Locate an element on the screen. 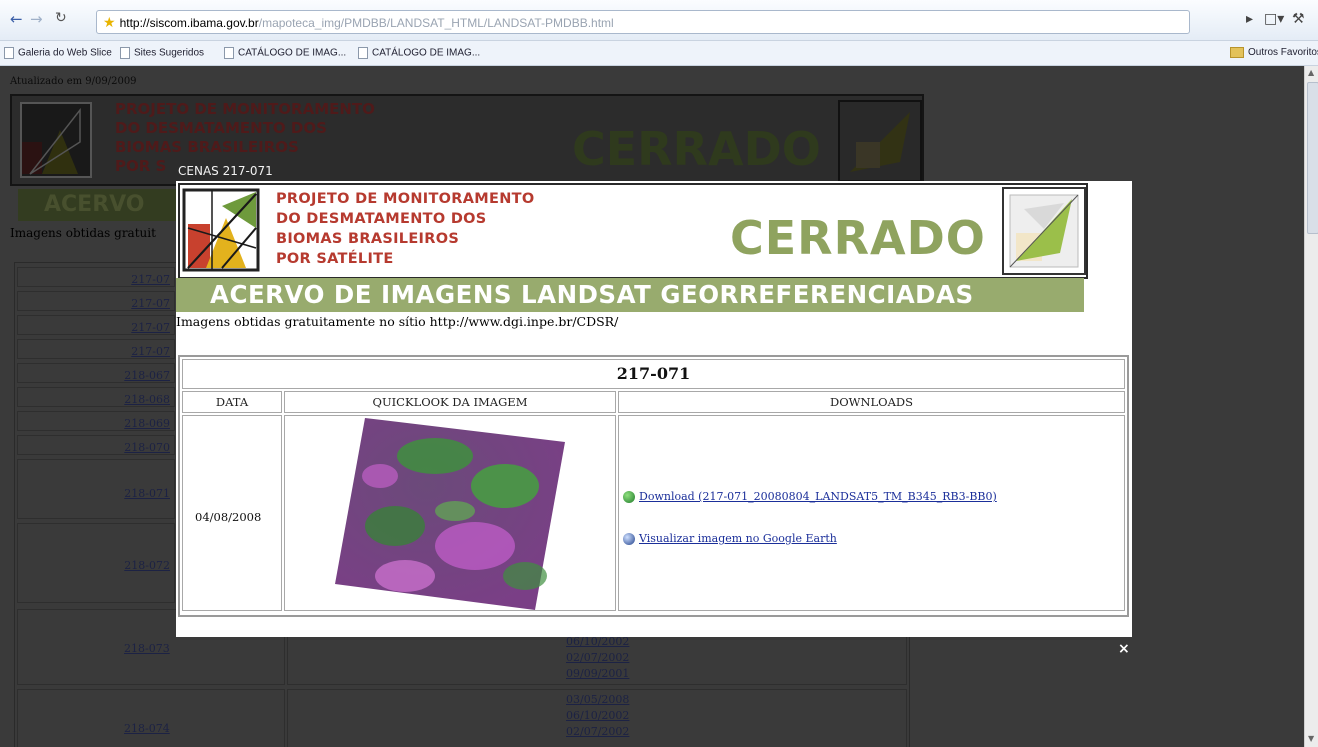 This screenshot has width=1318, height=747. quicklook-cell is located at coordinates (450, 513).